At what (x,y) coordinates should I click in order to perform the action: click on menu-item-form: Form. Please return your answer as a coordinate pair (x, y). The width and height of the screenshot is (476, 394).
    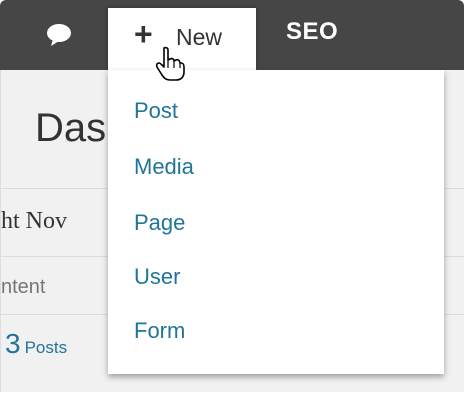
    Looking at the image, I should click on (159, 331).